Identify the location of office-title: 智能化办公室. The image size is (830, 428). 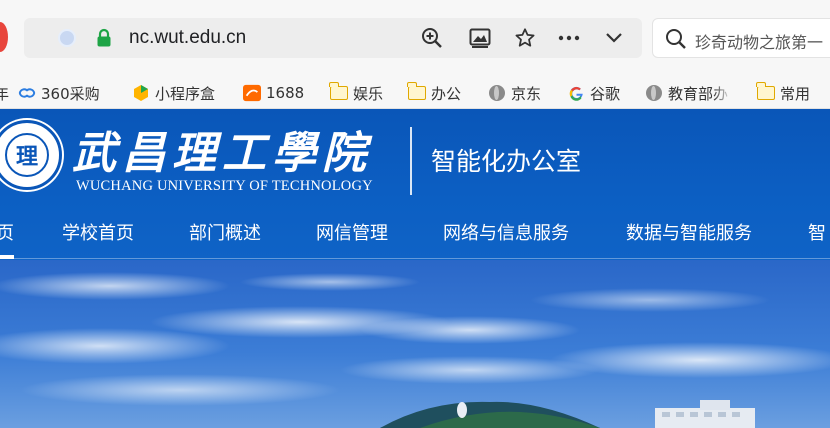
(506, 161).